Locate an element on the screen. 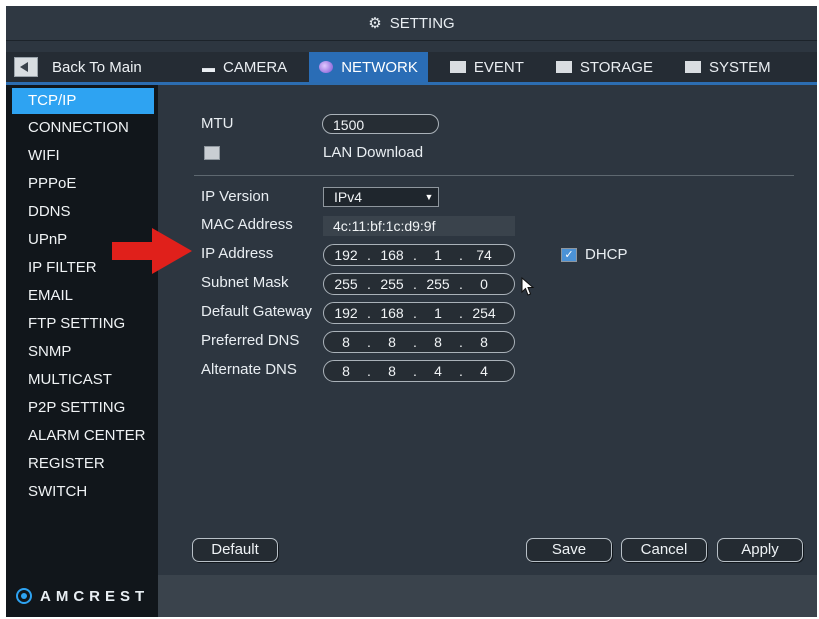  mtu-label: MTU is located at coordinates (217, 123).